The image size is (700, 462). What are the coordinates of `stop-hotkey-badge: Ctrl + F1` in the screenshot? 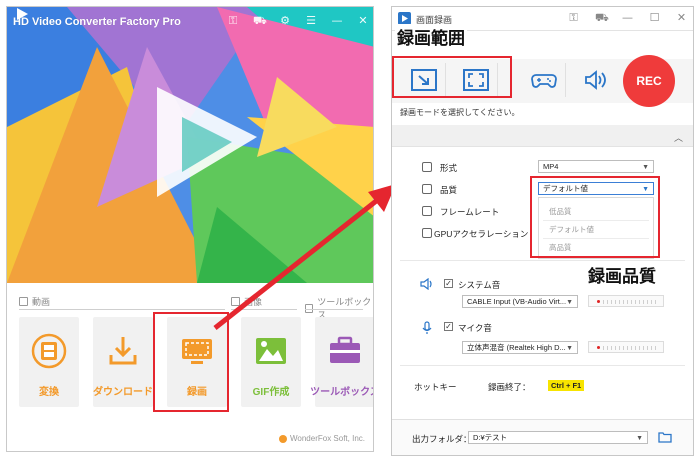 It's located at (566, 385).